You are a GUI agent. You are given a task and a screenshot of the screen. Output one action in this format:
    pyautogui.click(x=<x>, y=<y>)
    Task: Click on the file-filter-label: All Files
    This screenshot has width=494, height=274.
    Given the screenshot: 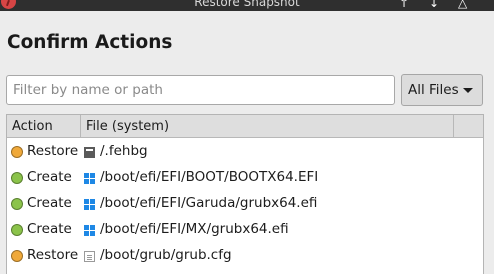 What is the action you would take?
    pyautogui.click(x=433, y=90)
    